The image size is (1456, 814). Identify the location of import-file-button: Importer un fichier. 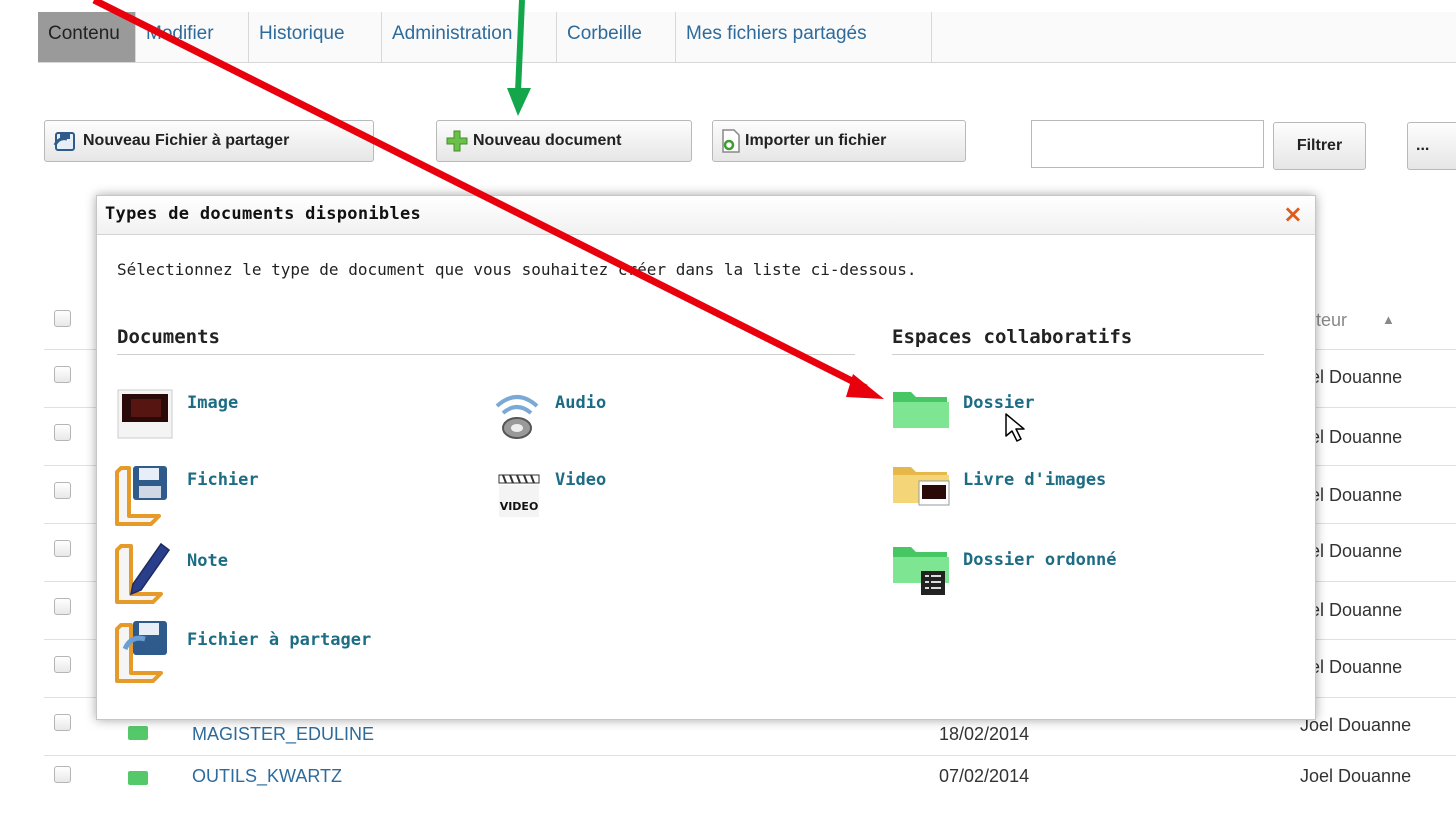
(839, 141).